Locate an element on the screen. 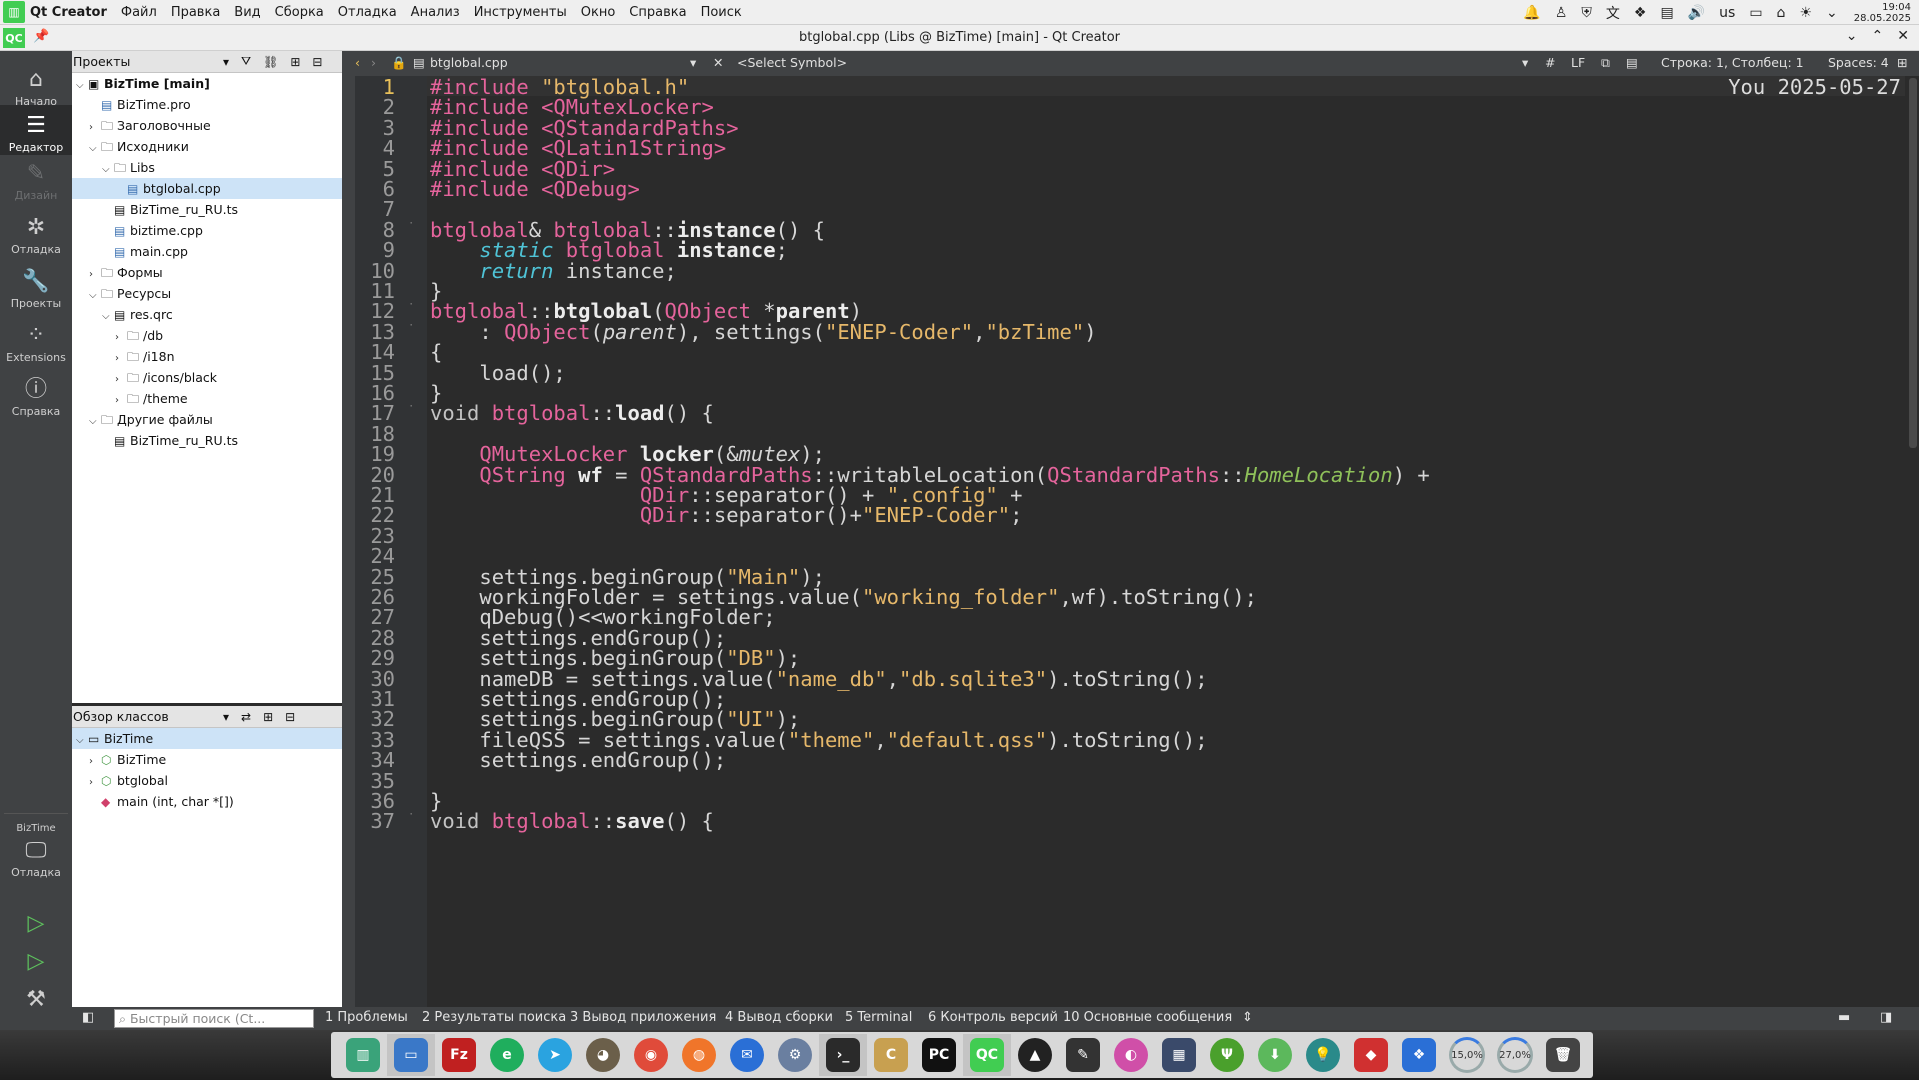 This screenshot has width=1919, height=1080. scrollbar-thumb is located at coordinates (1913, 263).